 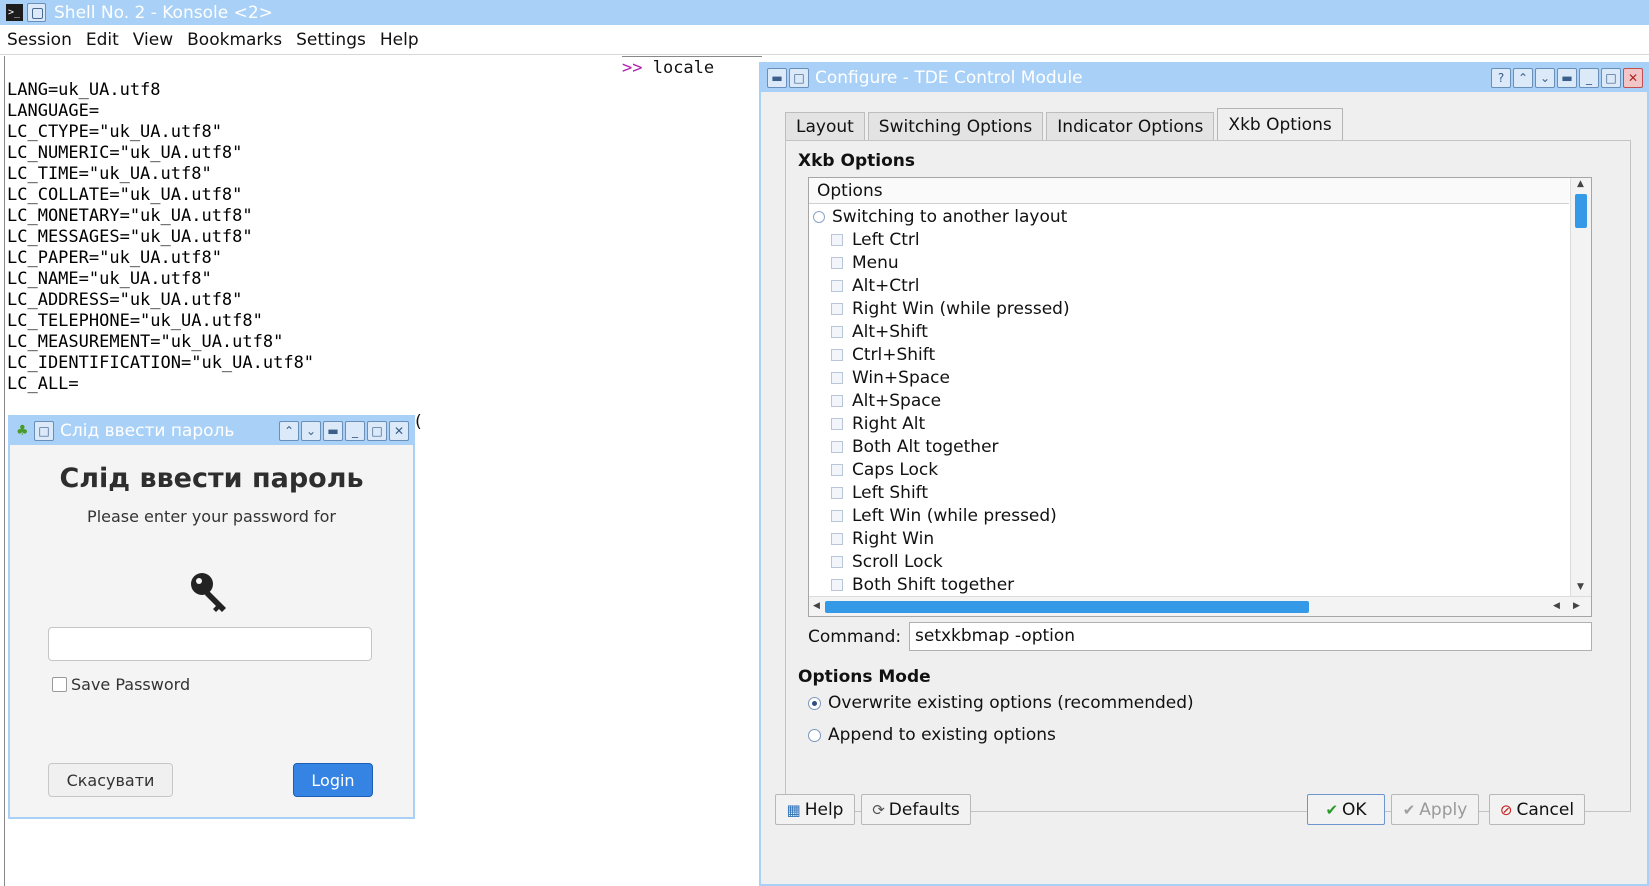 I want to click on horizontal-scrollbar: ◀ ◀ ▶, so click(x=1200, y=606).